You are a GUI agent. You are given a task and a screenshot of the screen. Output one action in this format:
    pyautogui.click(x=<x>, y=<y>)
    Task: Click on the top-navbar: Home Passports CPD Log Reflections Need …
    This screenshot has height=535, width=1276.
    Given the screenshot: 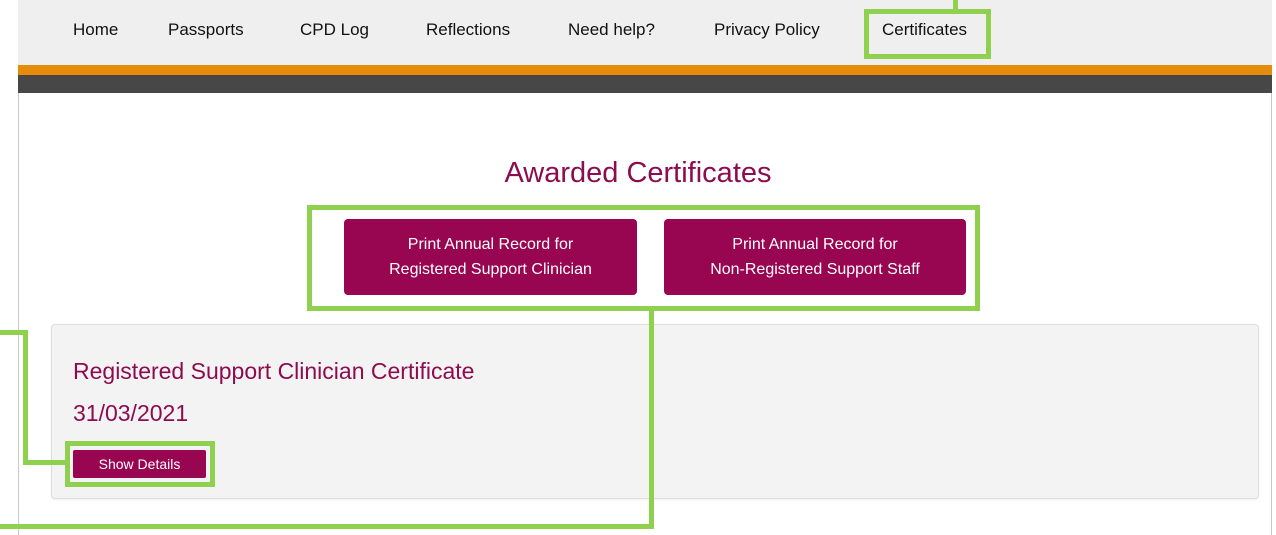 What is the action you would take?
    pyautogui.click(x=645, y=32)
    